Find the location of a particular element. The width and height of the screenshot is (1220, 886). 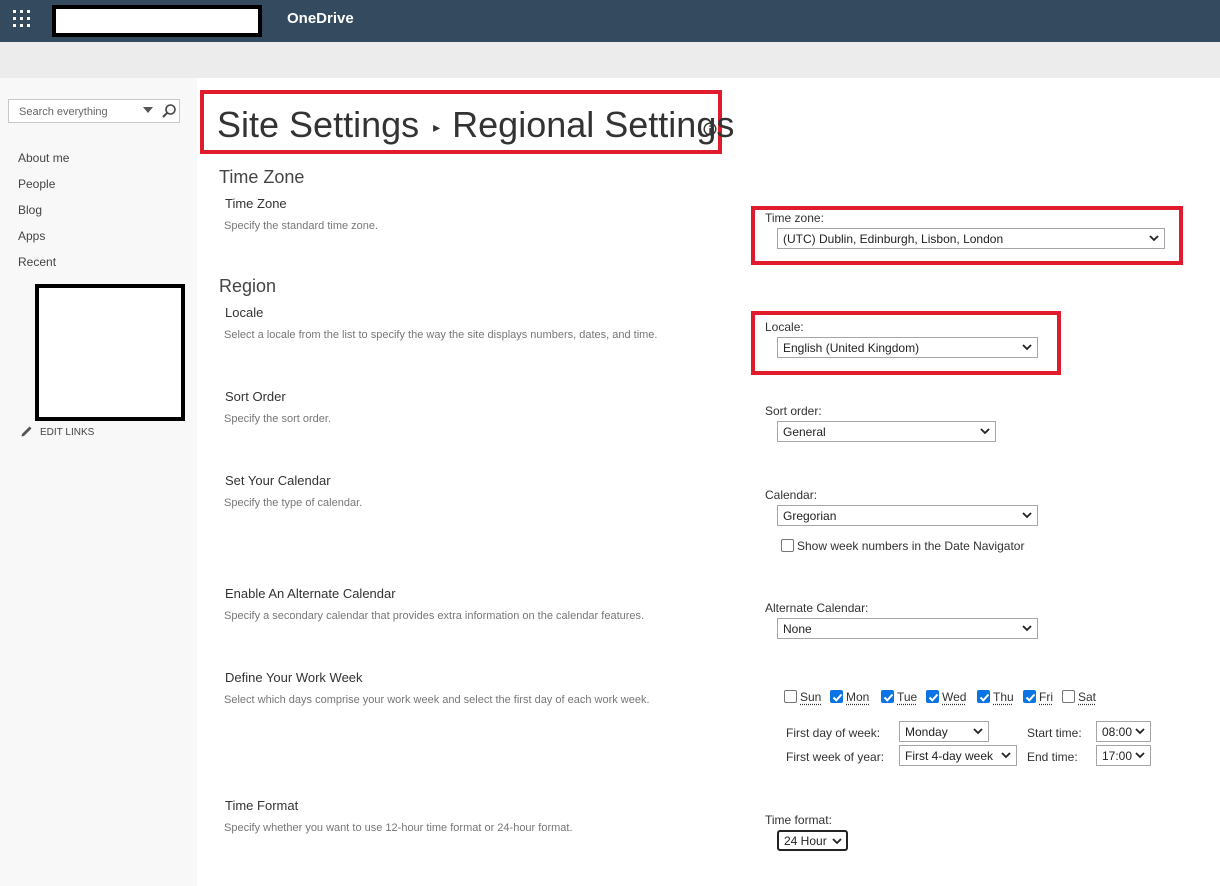

sort-order-select: General is located at coordinates (886, 431).